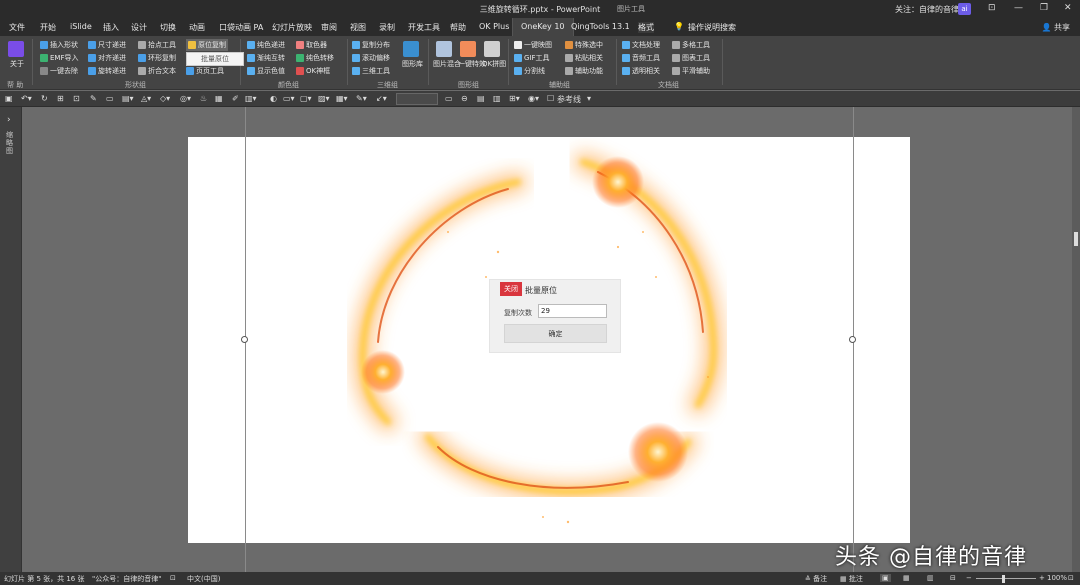  Describe the element at coordinates (59, 58) in the screenshot. I see `emf-import-button: EMF导入` at that location.